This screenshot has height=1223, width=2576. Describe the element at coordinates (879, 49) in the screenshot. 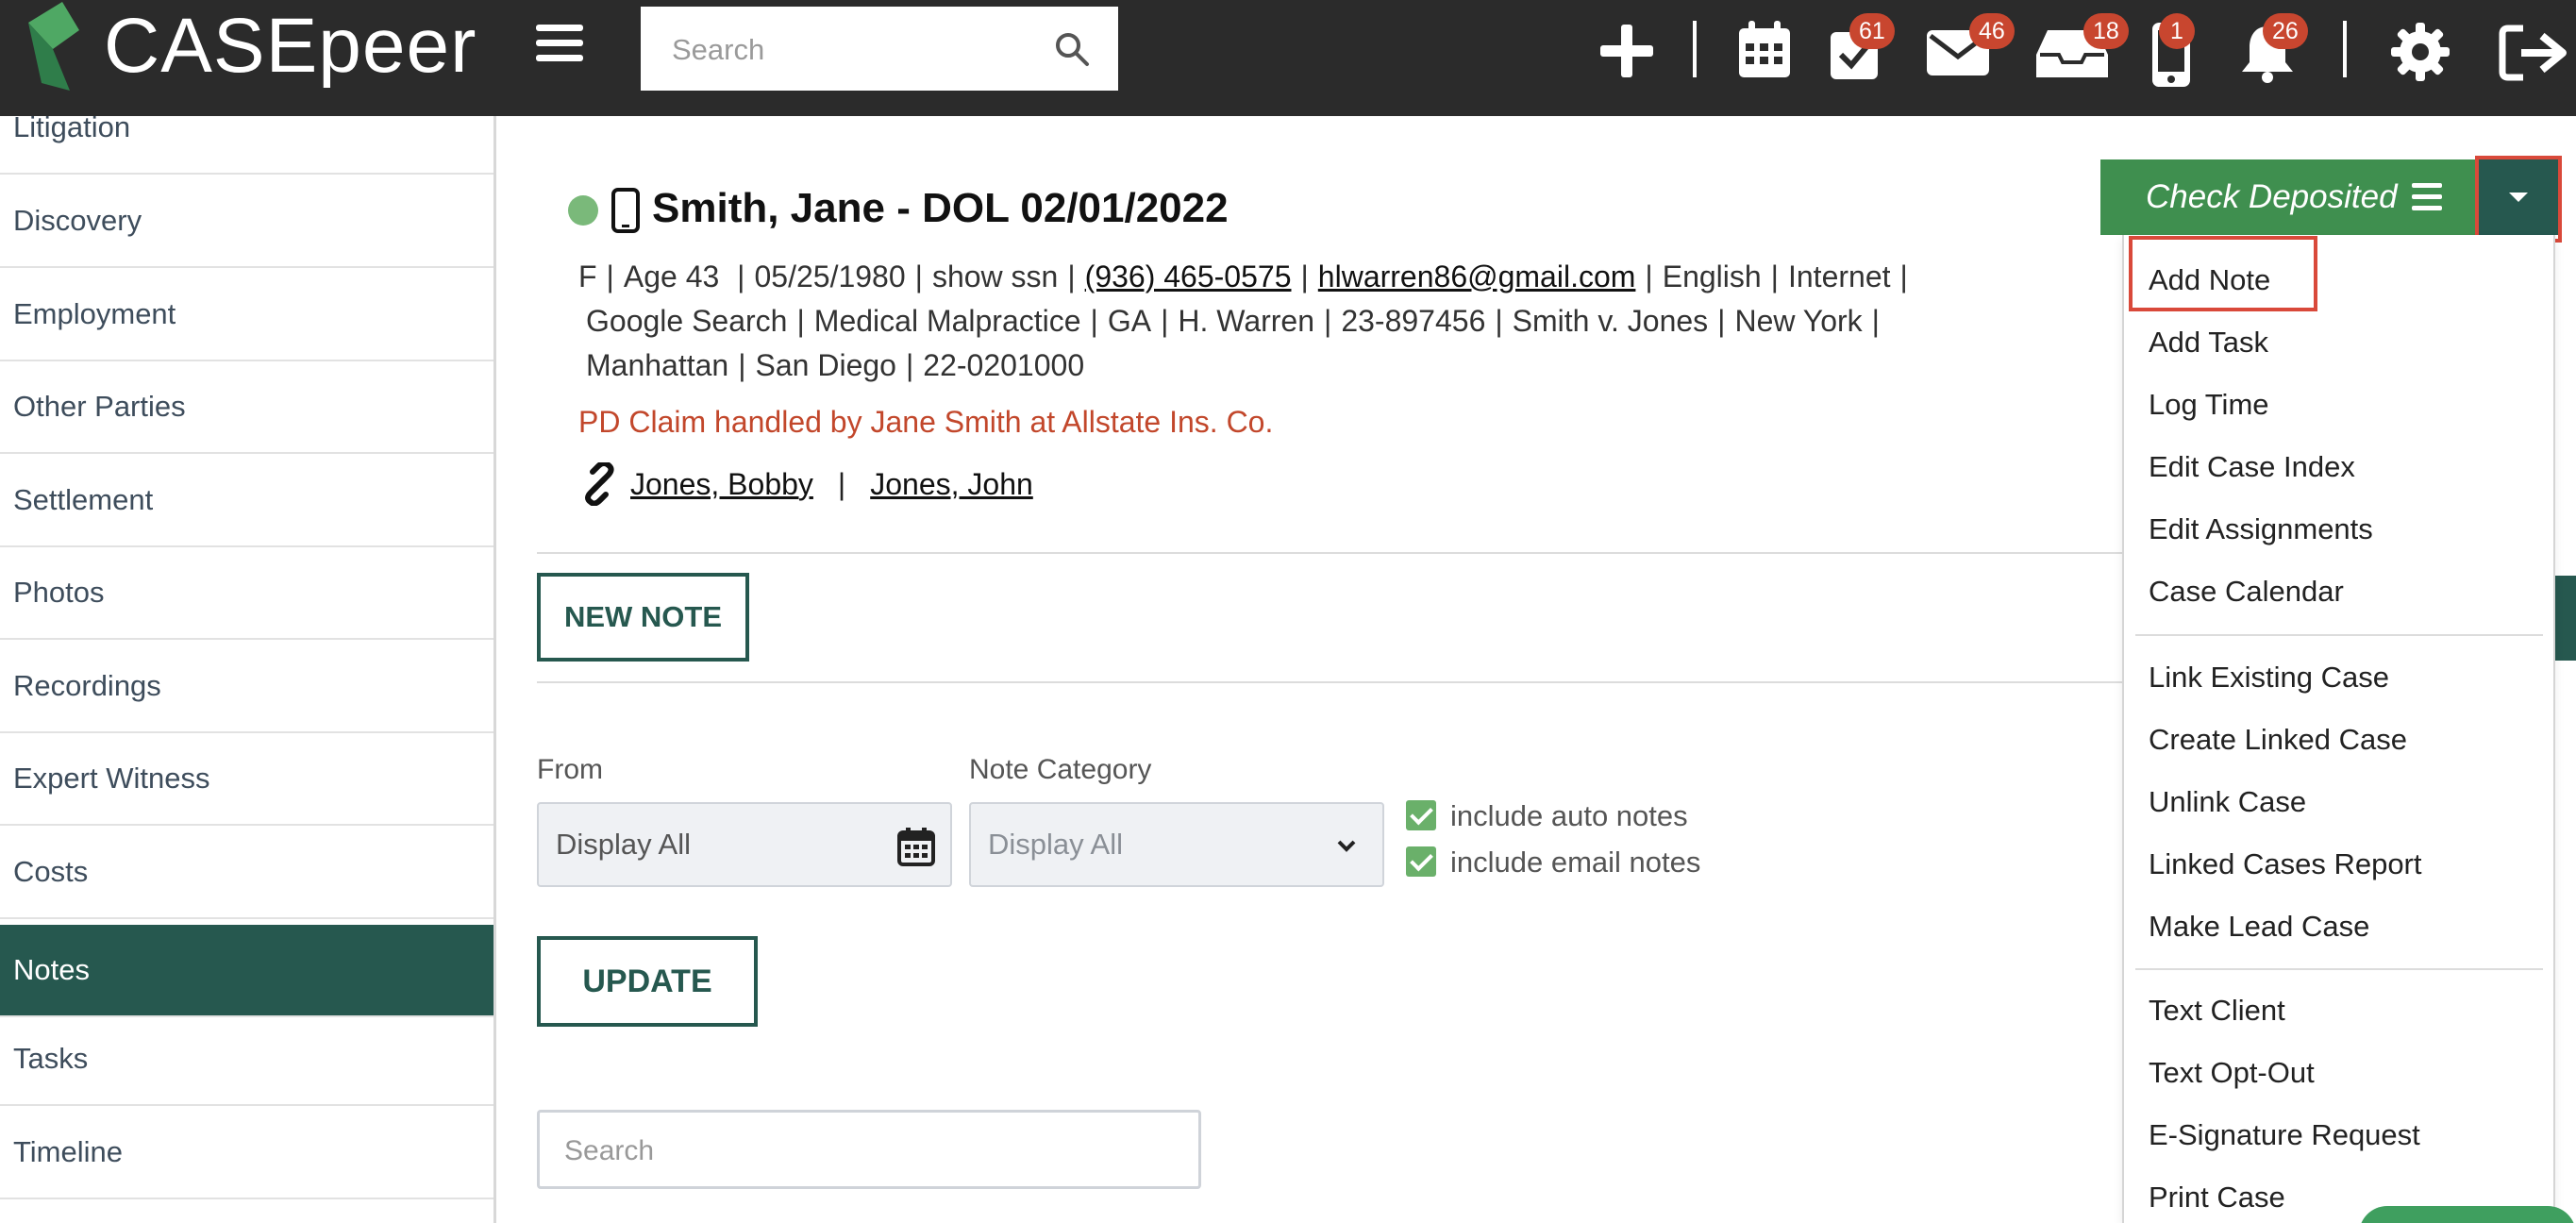

I see `global-search-input: Search` at that location.